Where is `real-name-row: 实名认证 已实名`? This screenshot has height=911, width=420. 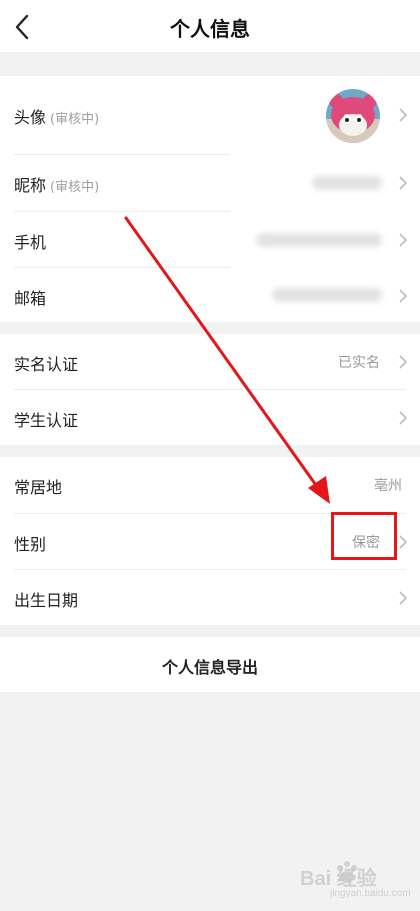
real-name-row: 实名认证 已实名 is located at coordinates (210, 361).